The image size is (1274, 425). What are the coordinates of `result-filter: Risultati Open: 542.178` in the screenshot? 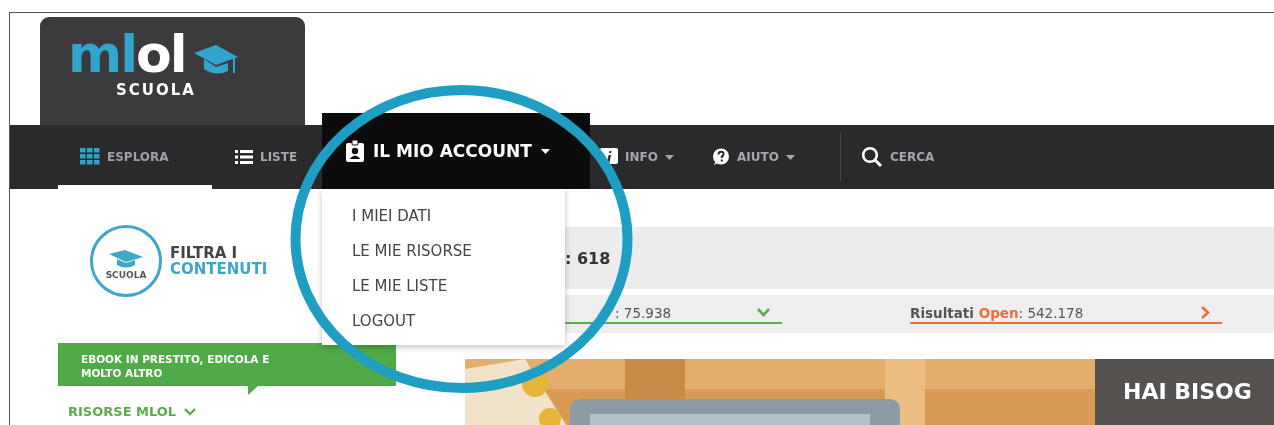 It's located at (1066, 314).